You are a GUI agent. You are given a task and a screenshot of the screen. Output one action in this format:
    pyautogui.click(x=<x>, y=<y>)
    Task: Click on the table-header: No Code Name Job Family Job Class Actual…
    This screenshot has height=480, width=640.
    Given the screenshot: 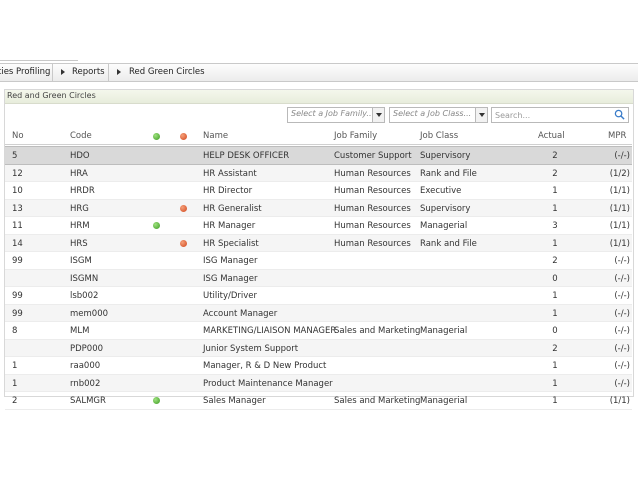 What is the action you would take?
    pyautogui.click(x=318, y=137)
    